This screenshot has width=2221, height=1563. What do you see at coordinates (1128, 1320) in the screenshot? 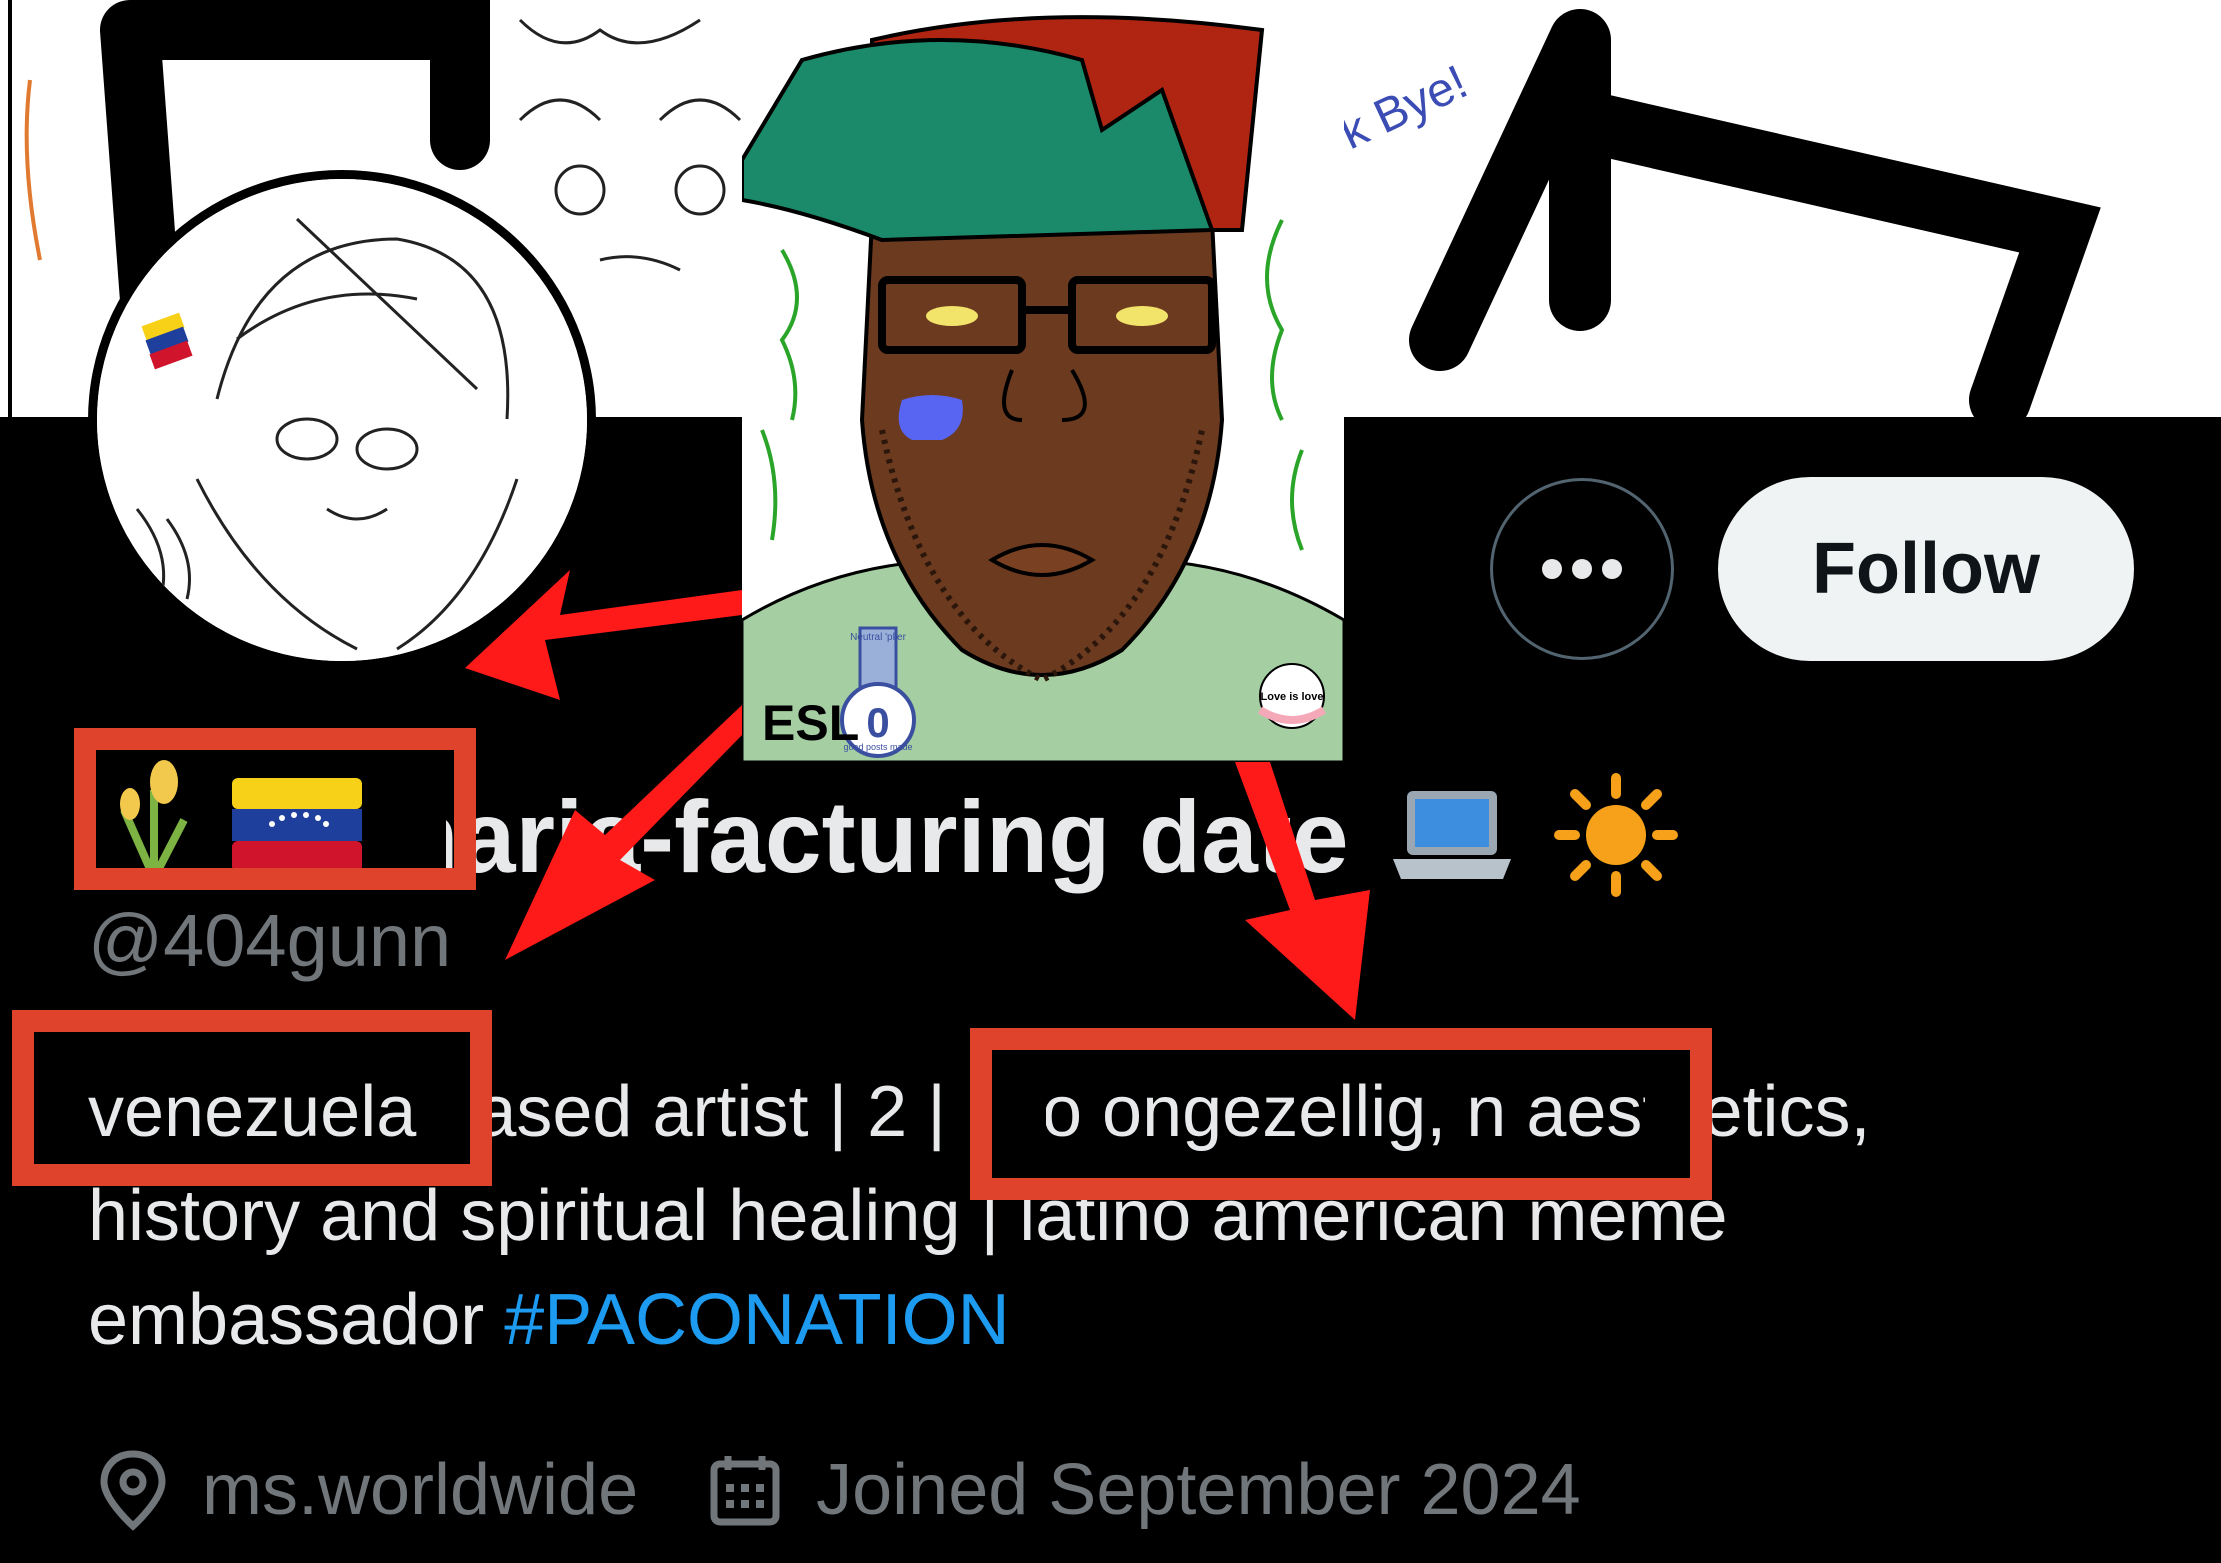
I see `bio-line-3: embassador #PACONATION` at bounding box center [1128, 1320].